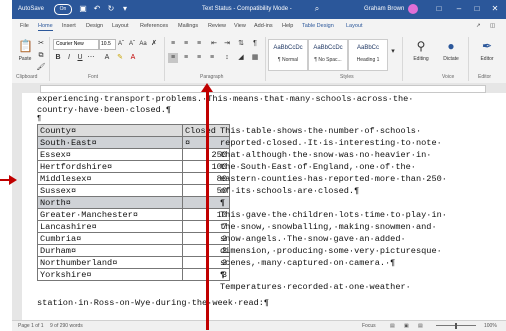 Image resolution: width=506 pixels, height=331 pixels. I want to click on align-right-icon: ≡, so click(199, 58).